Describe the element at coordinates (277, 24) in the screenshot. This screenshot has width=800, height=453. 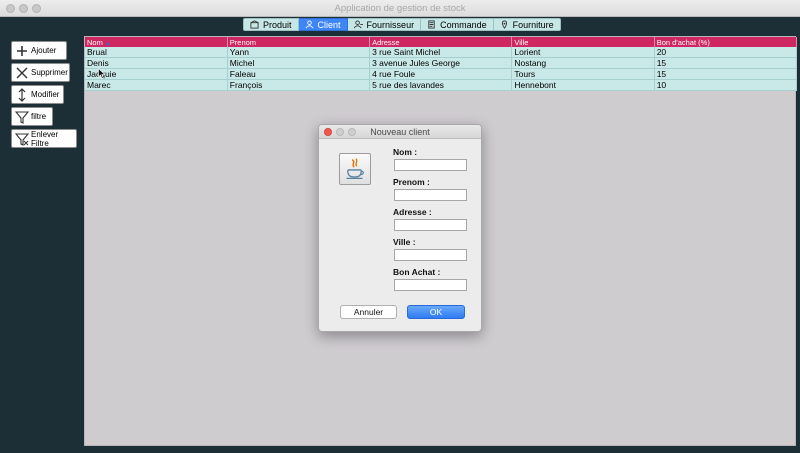
I see `tab-label: Produit` at that location.